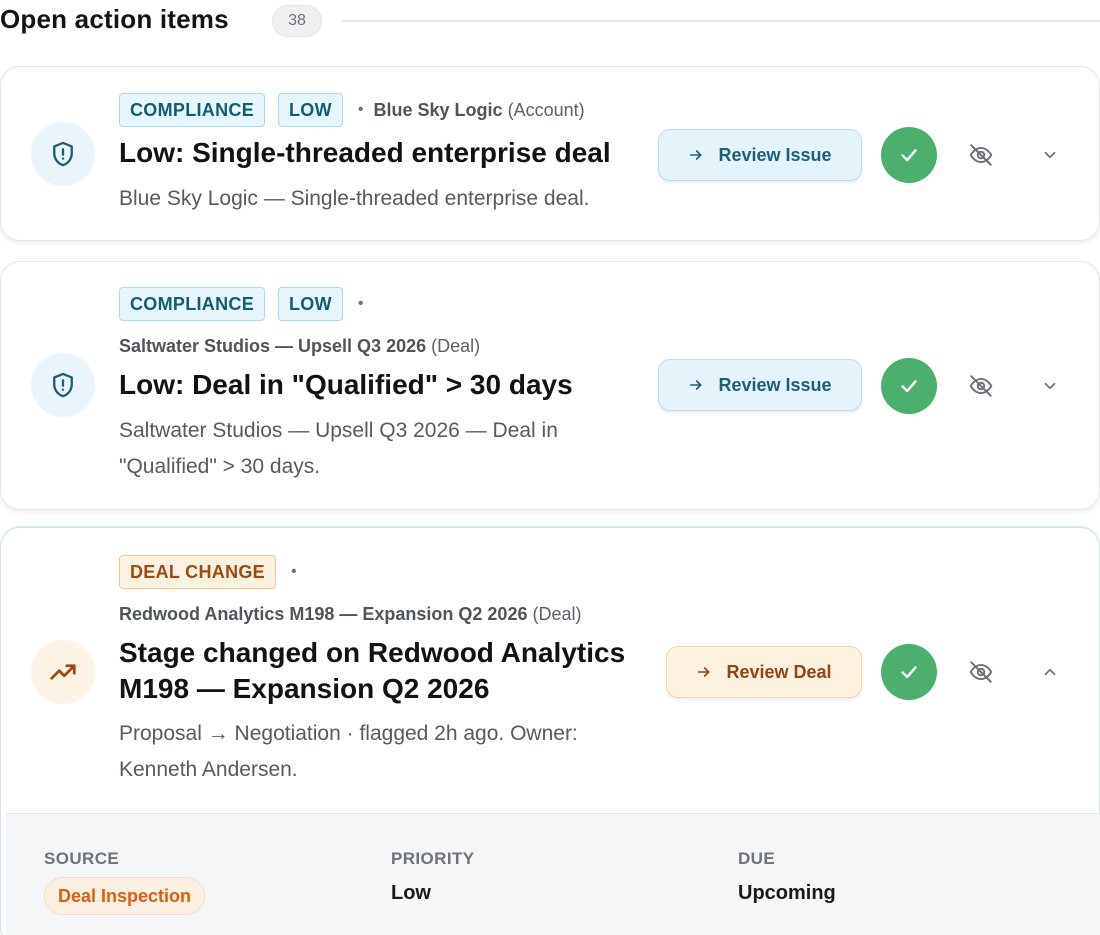  Describe the element at coordinates (787, 893) in the screenshot. I see `due-value: Upcoming` at that location.